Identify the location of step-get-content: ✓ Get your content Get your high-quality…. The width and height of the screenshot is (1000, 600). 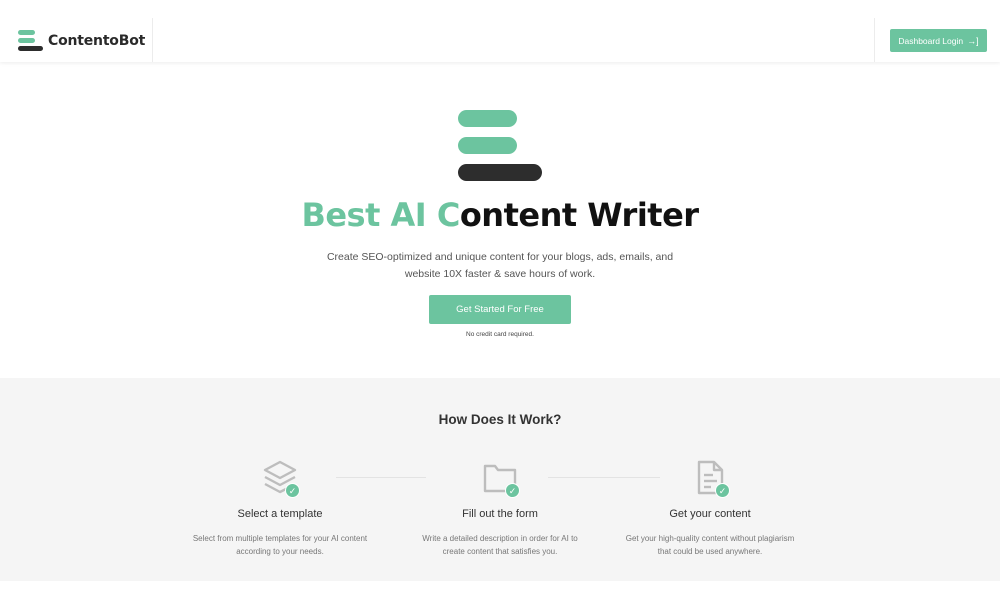
(710, 508).